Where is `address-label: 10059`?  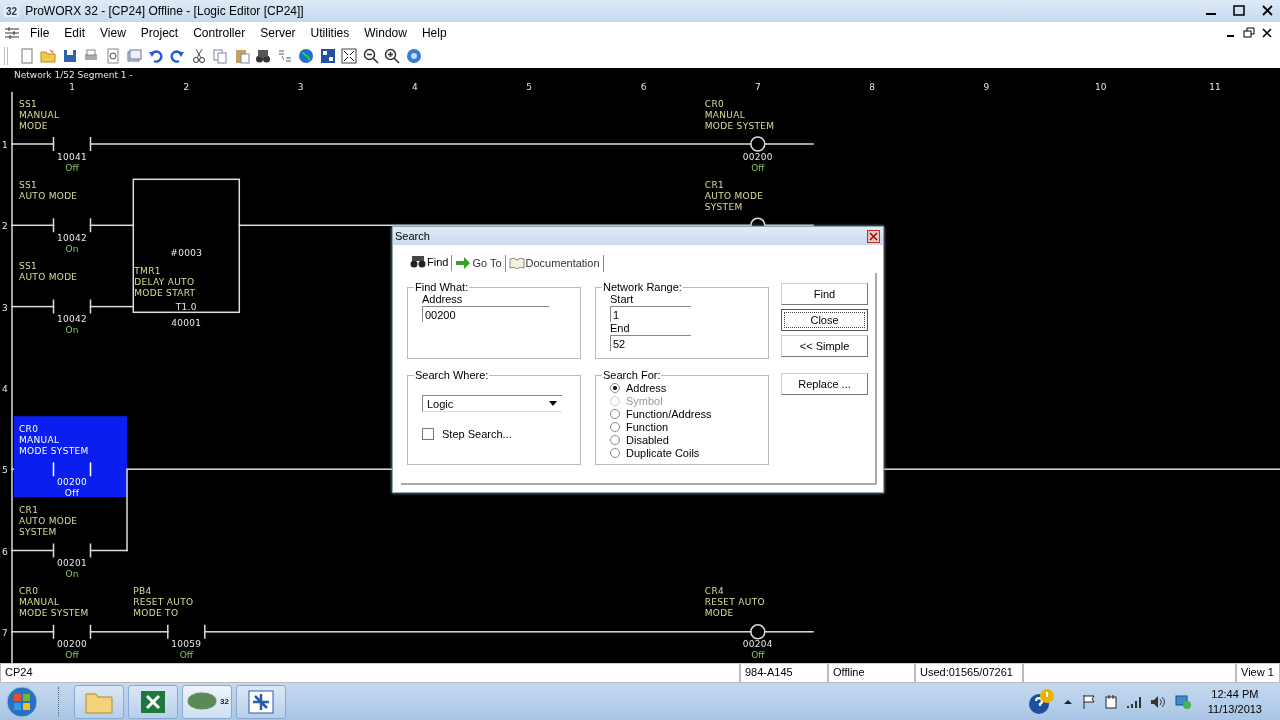
address-label: 10059 is located at coordinates (186, 644).